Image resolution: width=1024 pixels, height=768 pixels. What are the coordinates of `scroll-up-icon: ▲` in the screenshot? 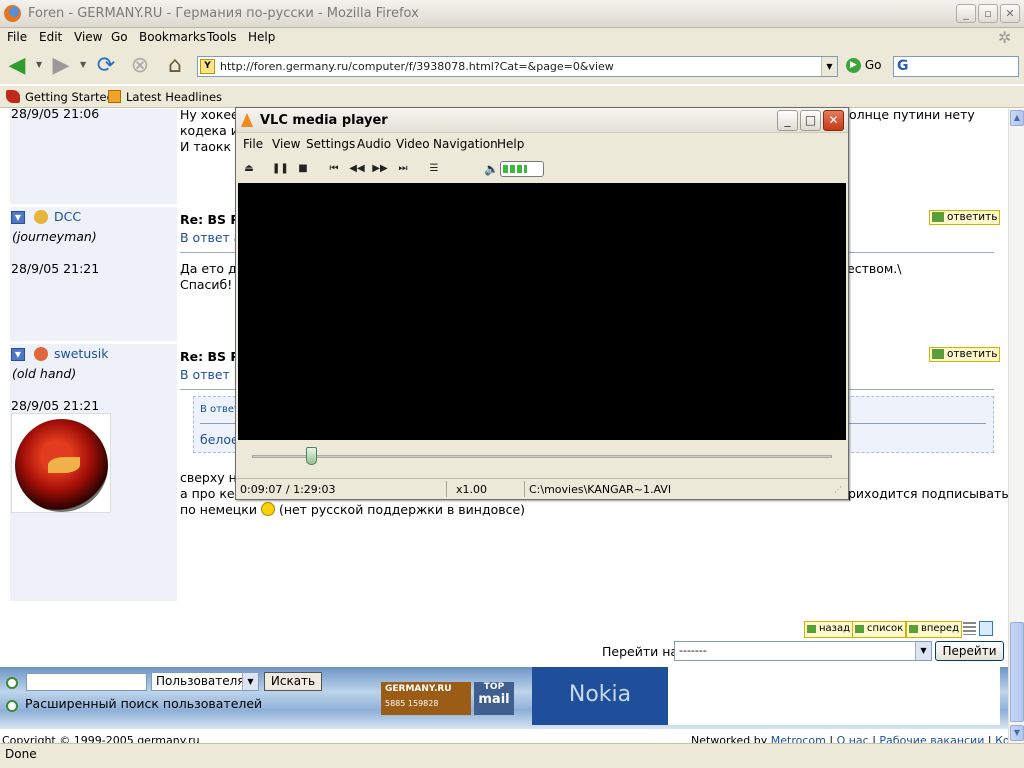 It's located at (1017, 118).